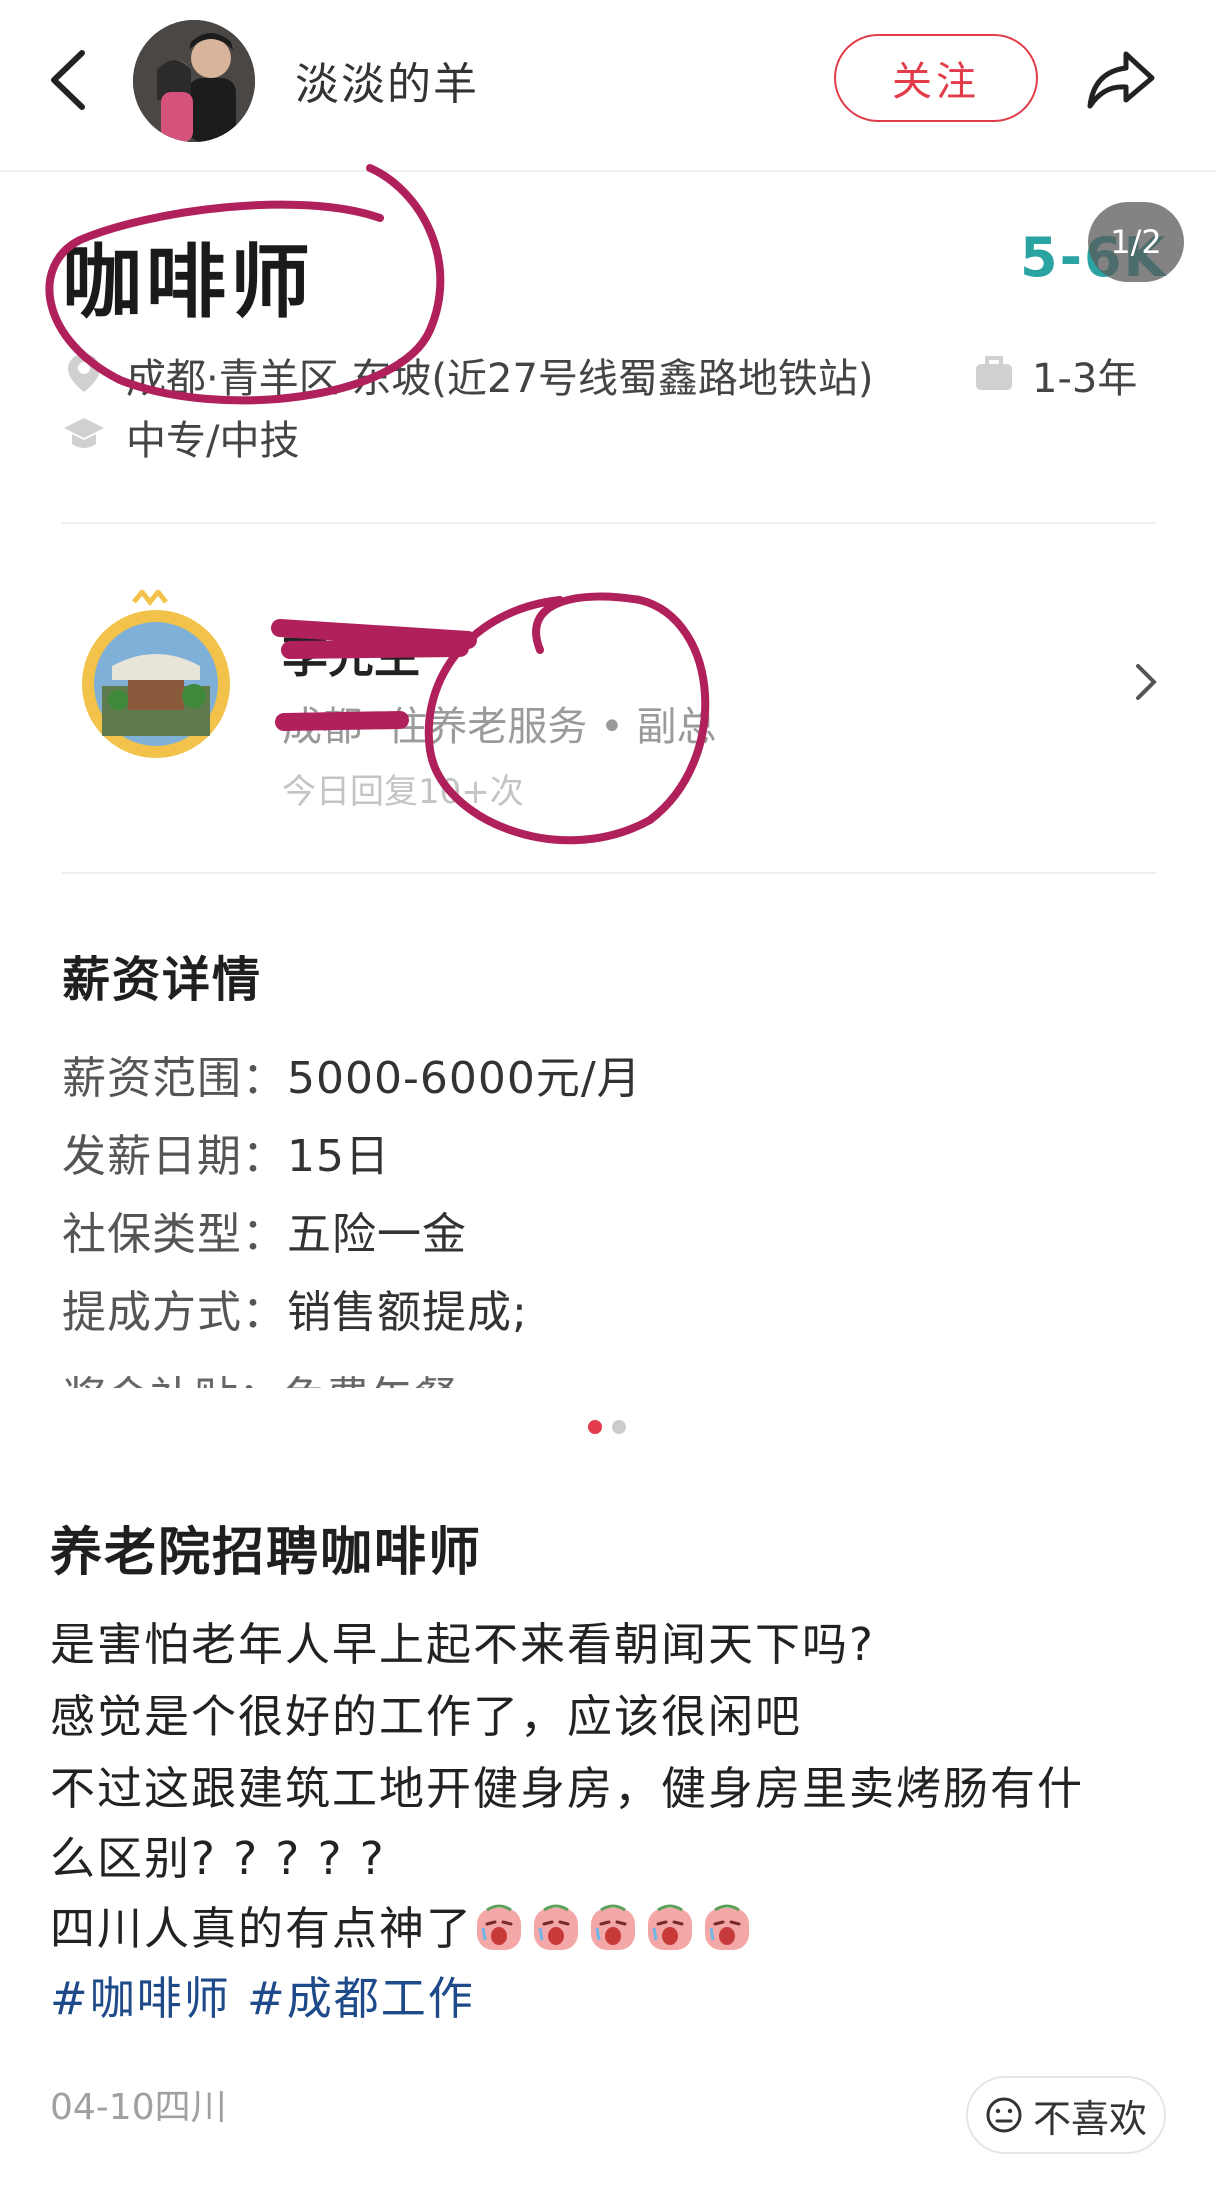 The height and width of the screenshot is (2186, 1216). What do you see at coordinates (260, 1375) in the screenshot?
I see `detail-row-bonus-cutoff: 奖金补贴：免费午餐` at bounding box center [260, 1375].